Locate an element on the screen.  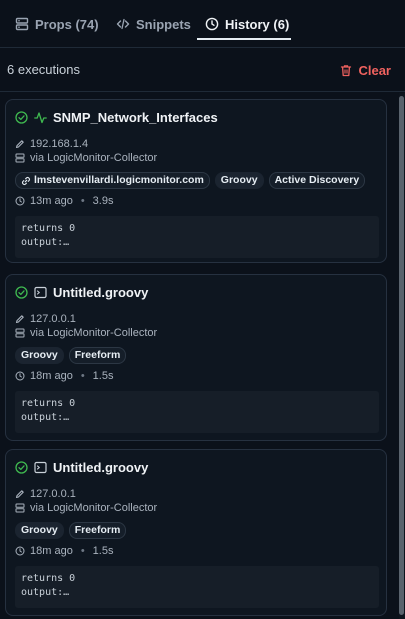
tab-snippets-label: Snippets is located at coordinates (163, 24).